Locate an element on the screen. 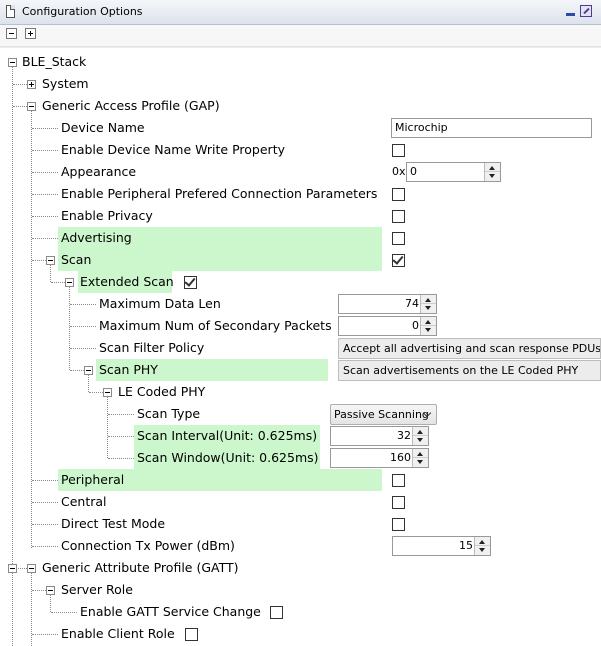 This screenshot has width=601, height=646. expander-extended-scan is located at coordinates (69, 282).